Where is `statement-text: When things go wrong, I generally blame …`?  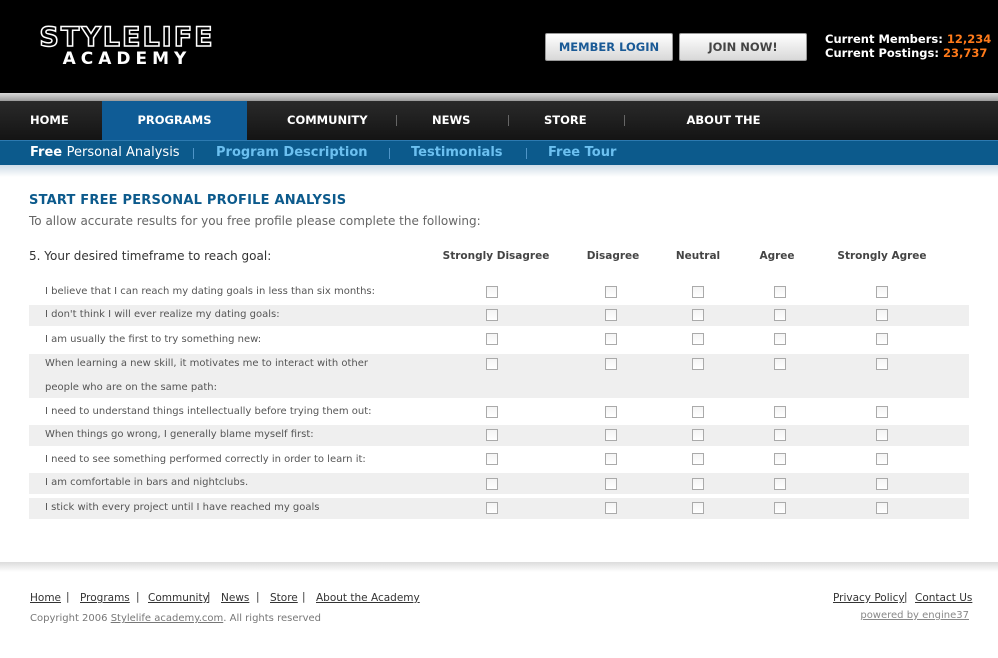
statement-text: When things go wrong, I generally blame … is located at coordinates (179, 434).